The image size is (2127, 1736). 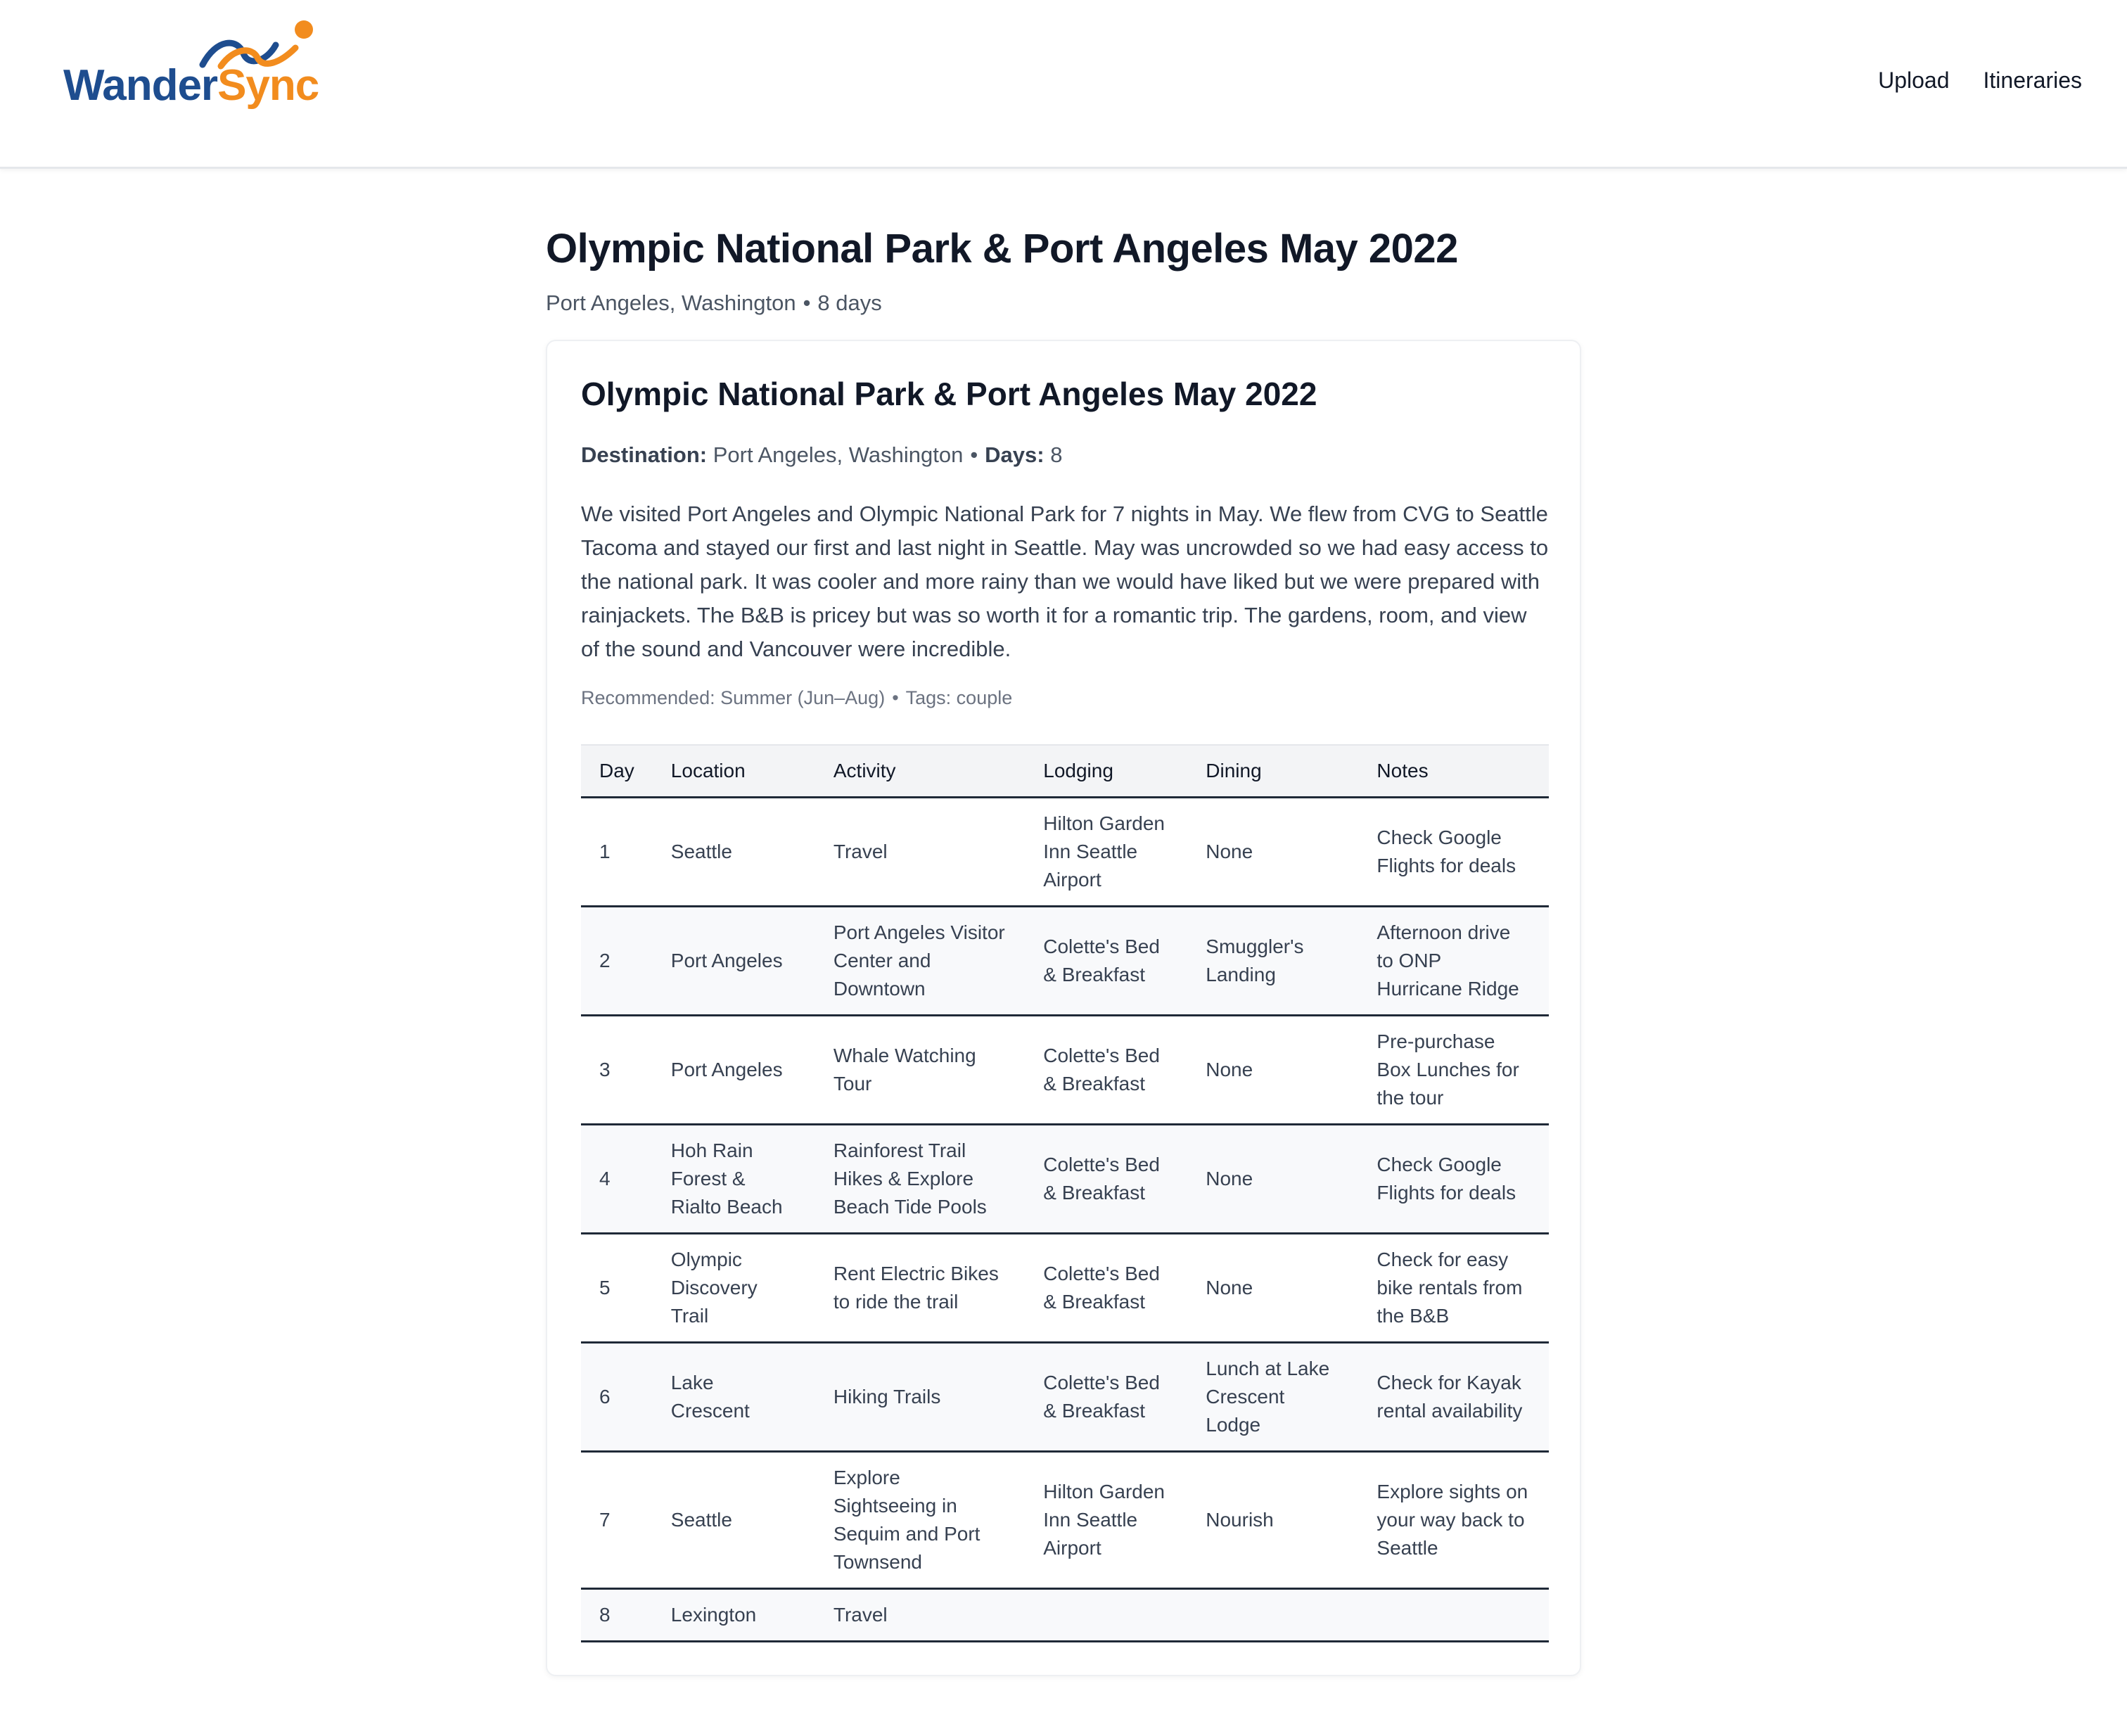 I want to click on top-nav: Upload Itineraries, so click(x=1980, y=81).